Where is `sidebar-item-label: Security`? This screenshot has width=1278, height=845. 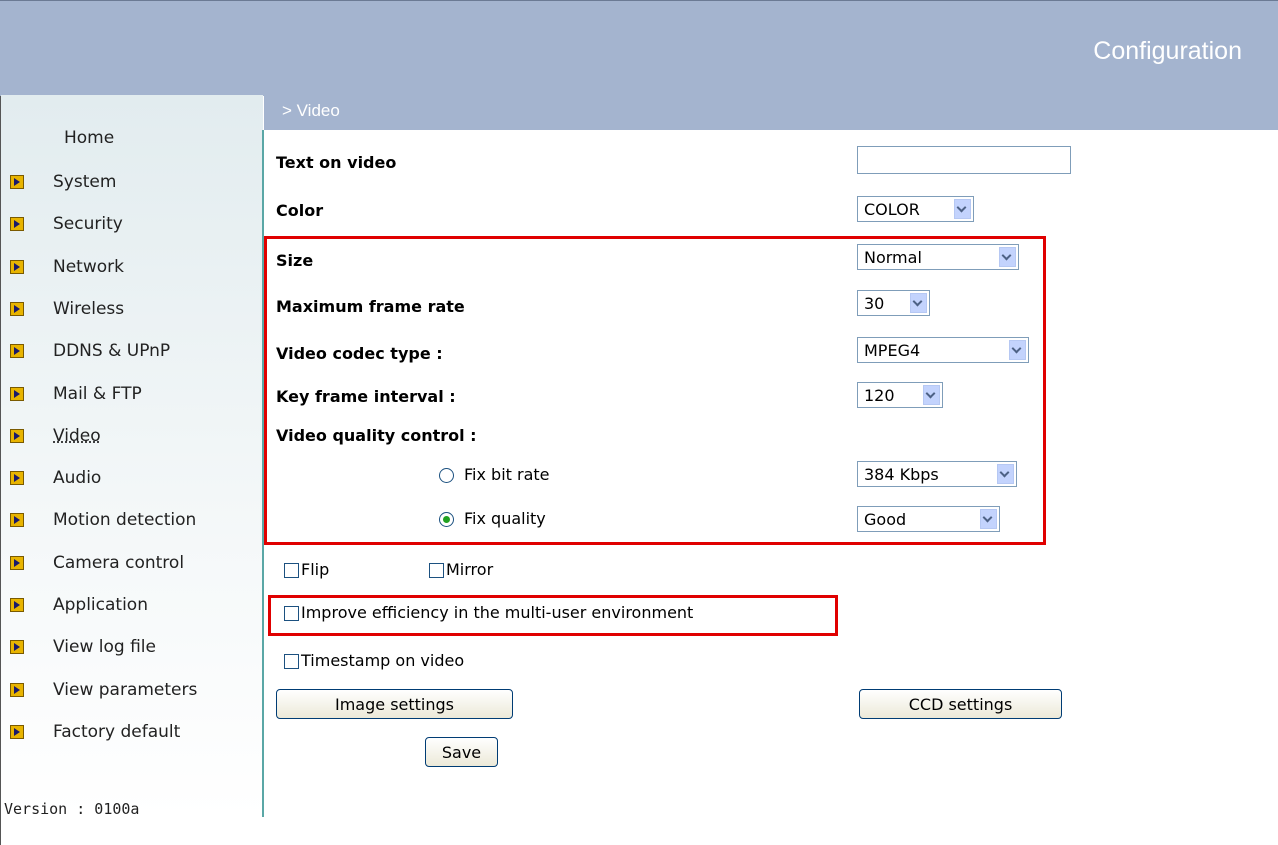
sidebar-item-label: Security is located at coordinates (88, 224).